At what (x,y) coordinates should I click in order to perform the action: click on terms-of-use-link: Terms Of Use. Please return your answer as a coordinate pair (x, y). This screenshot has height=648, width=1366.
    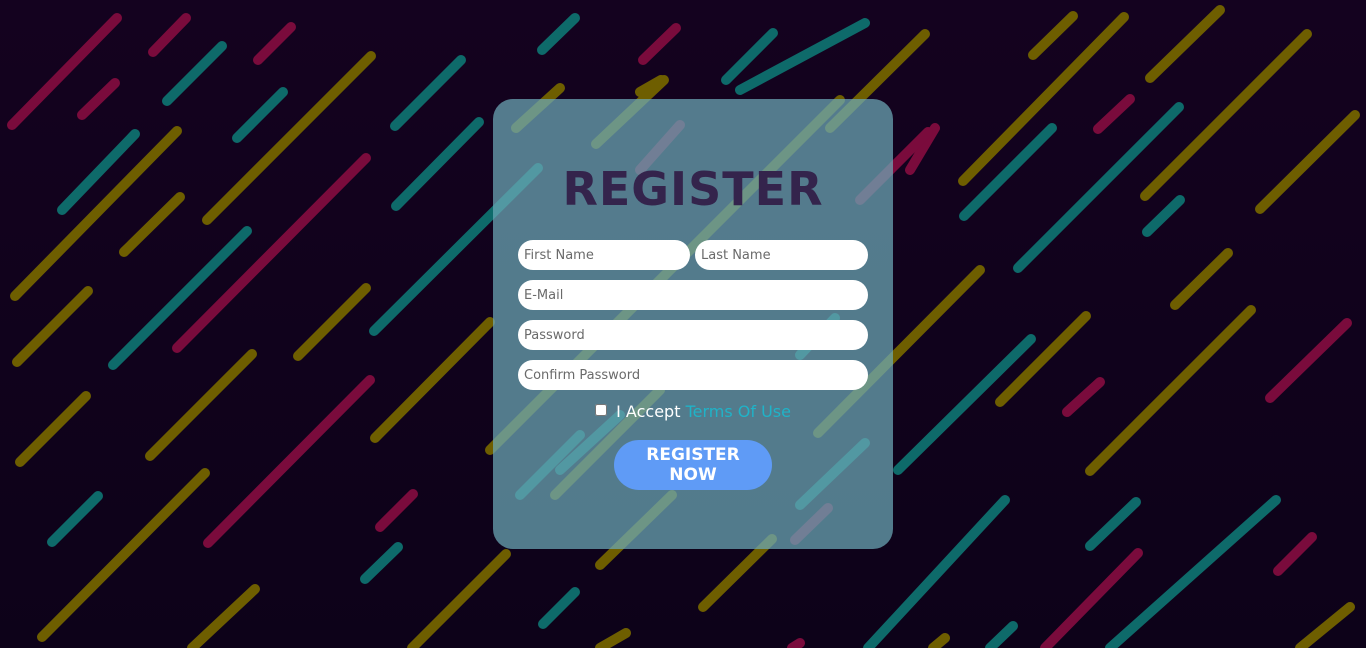
    Looking at the image, I should click on (738, 411).